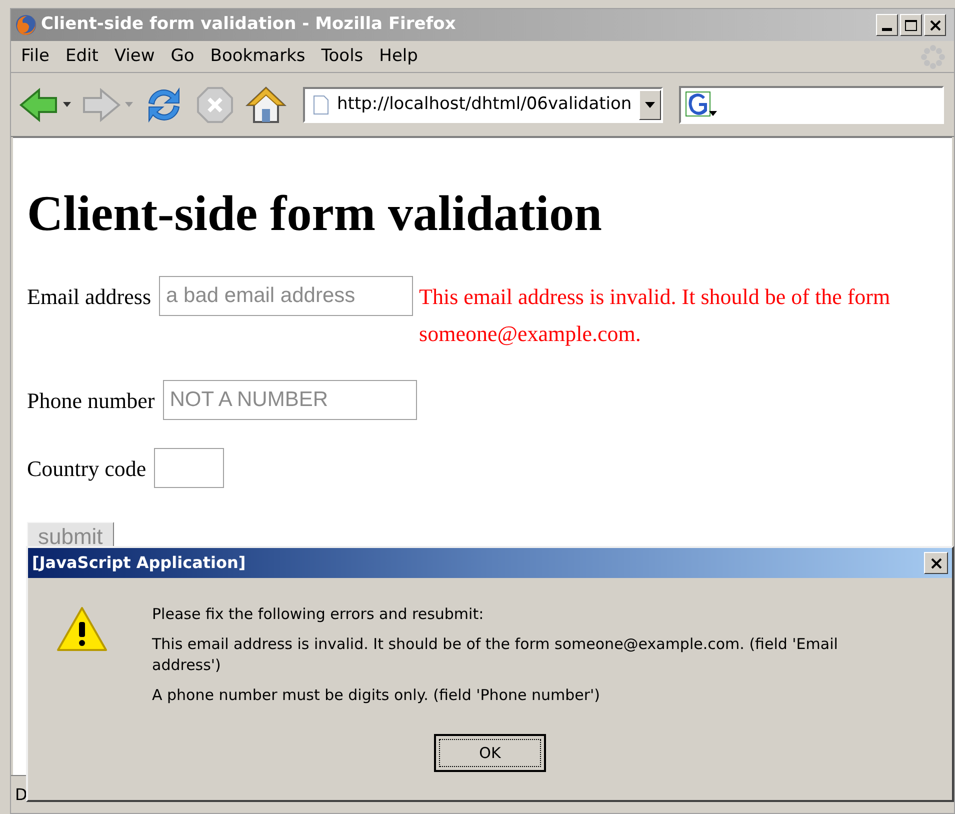  What do you see at coordinates (91, 401) in the screenshot?
I see `field-label: Phone number` at bounding box center [91, 401].